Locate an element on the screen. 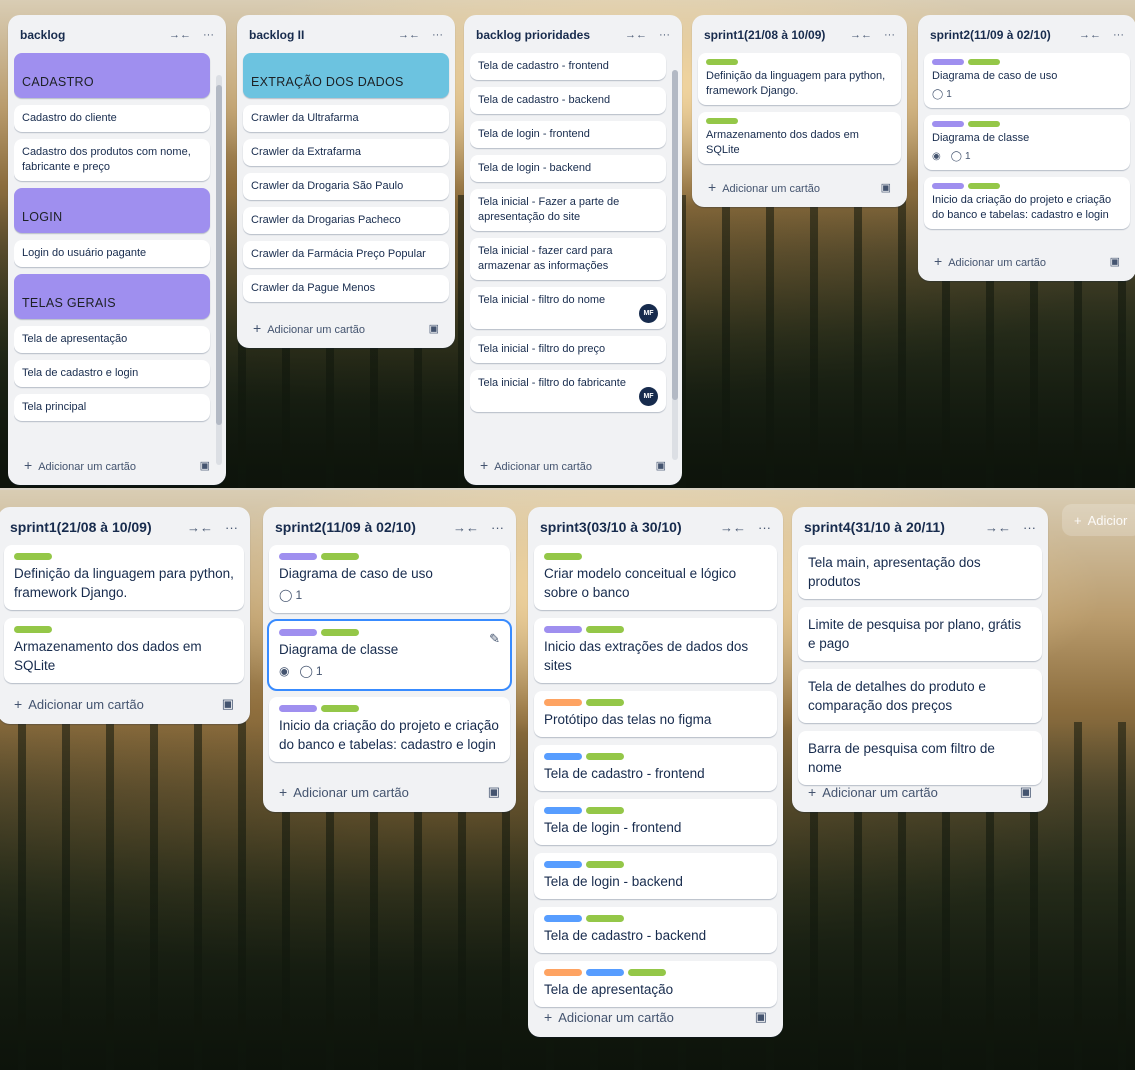 This screenshot has height=1070, width=1135. category-card: CADASTRO is located at coordinates (112, 75).